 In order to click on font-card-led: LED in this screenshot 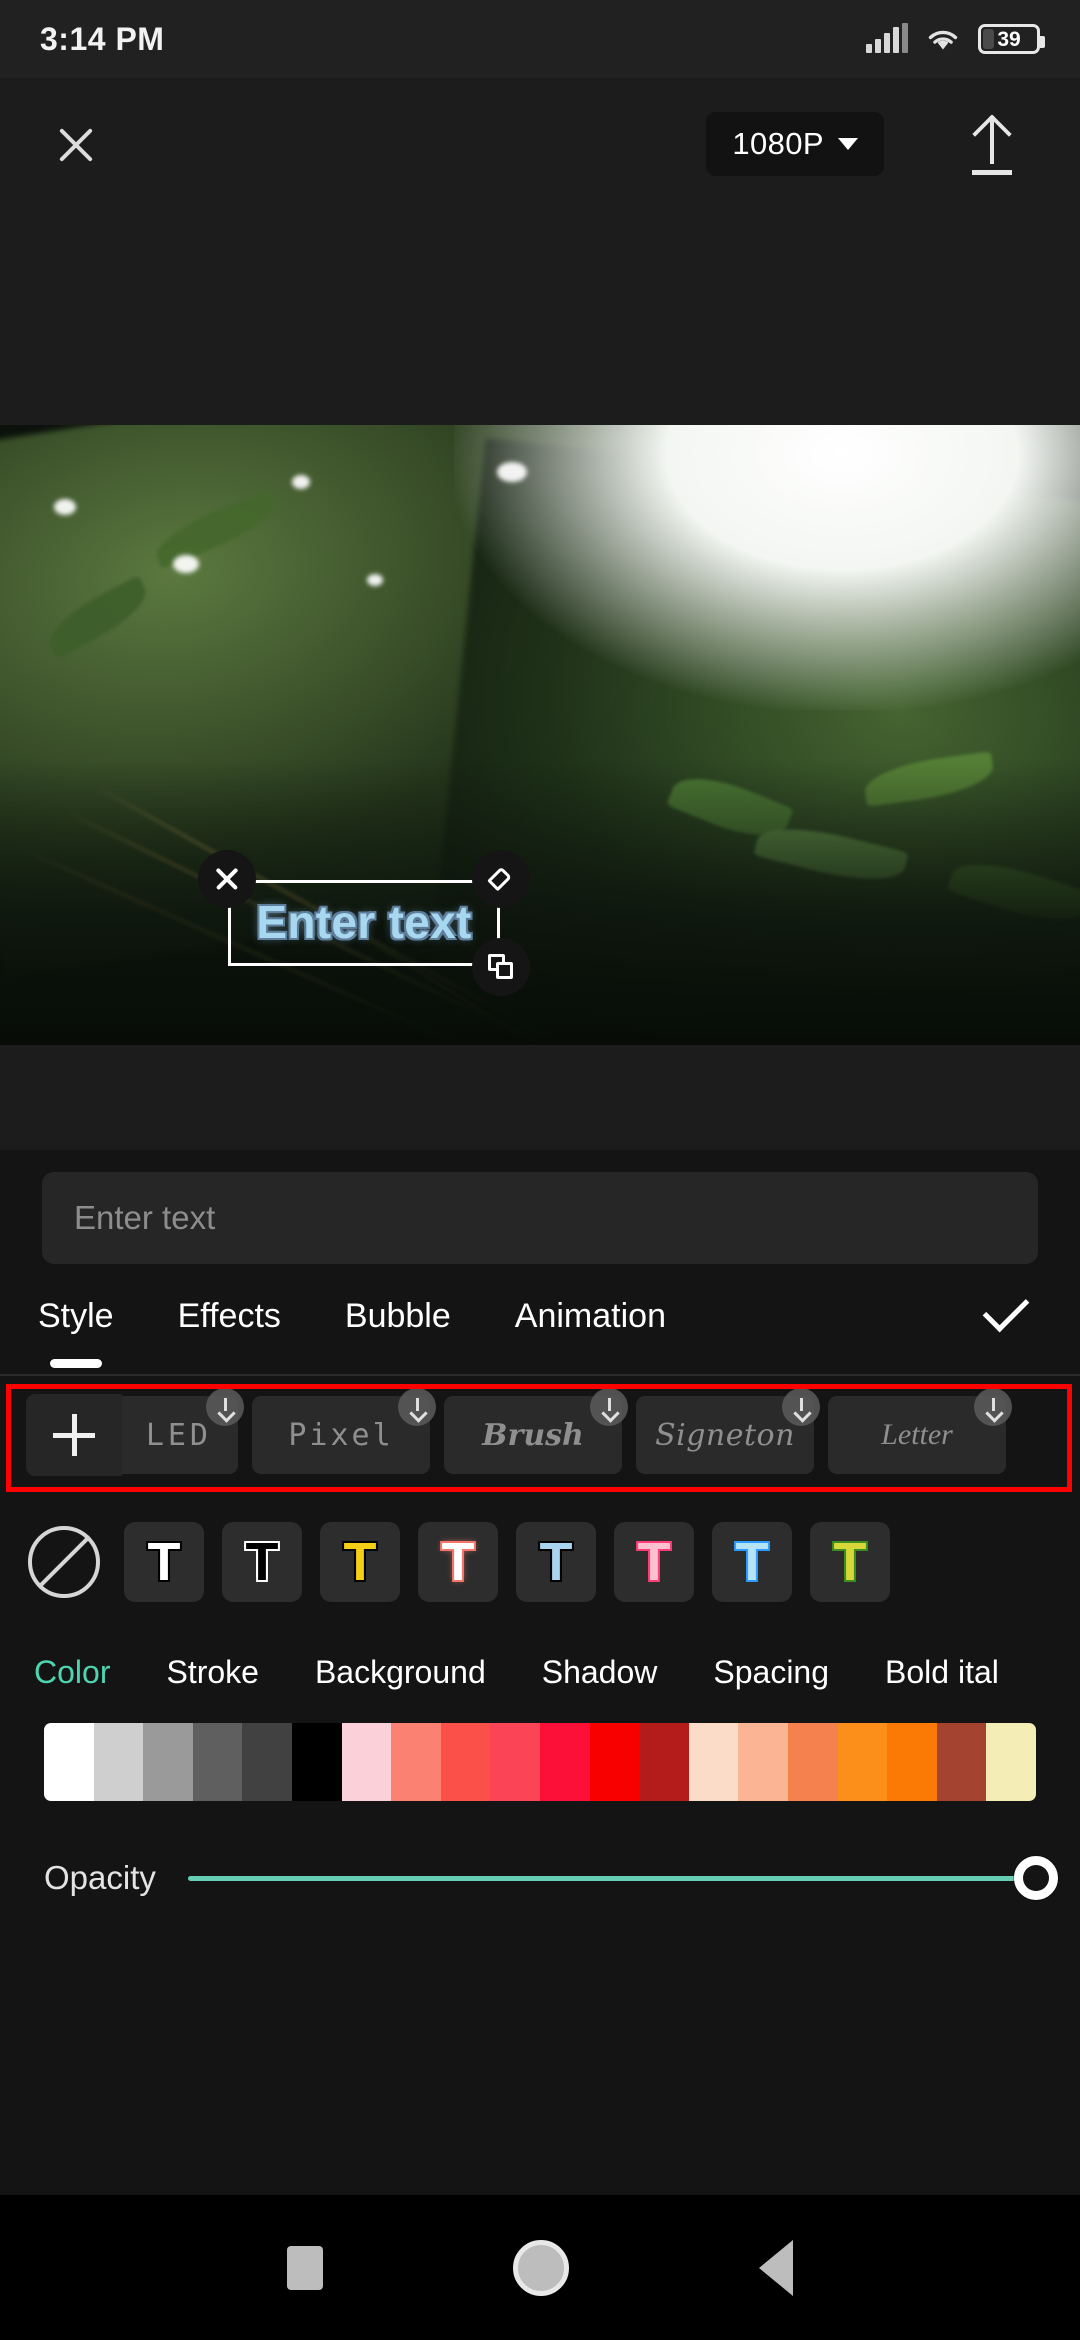, I will do `click(135, 1432)`.